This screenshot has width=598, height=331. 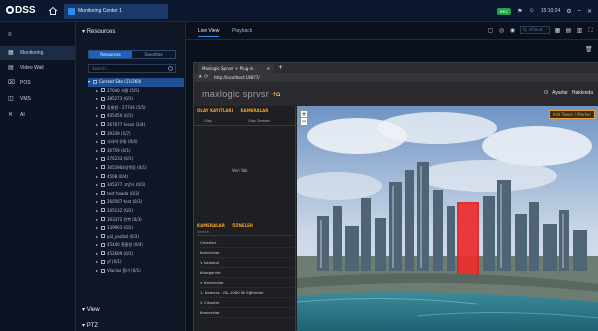 I want to click on zoom-control: + −, so click(x=304, y=118).